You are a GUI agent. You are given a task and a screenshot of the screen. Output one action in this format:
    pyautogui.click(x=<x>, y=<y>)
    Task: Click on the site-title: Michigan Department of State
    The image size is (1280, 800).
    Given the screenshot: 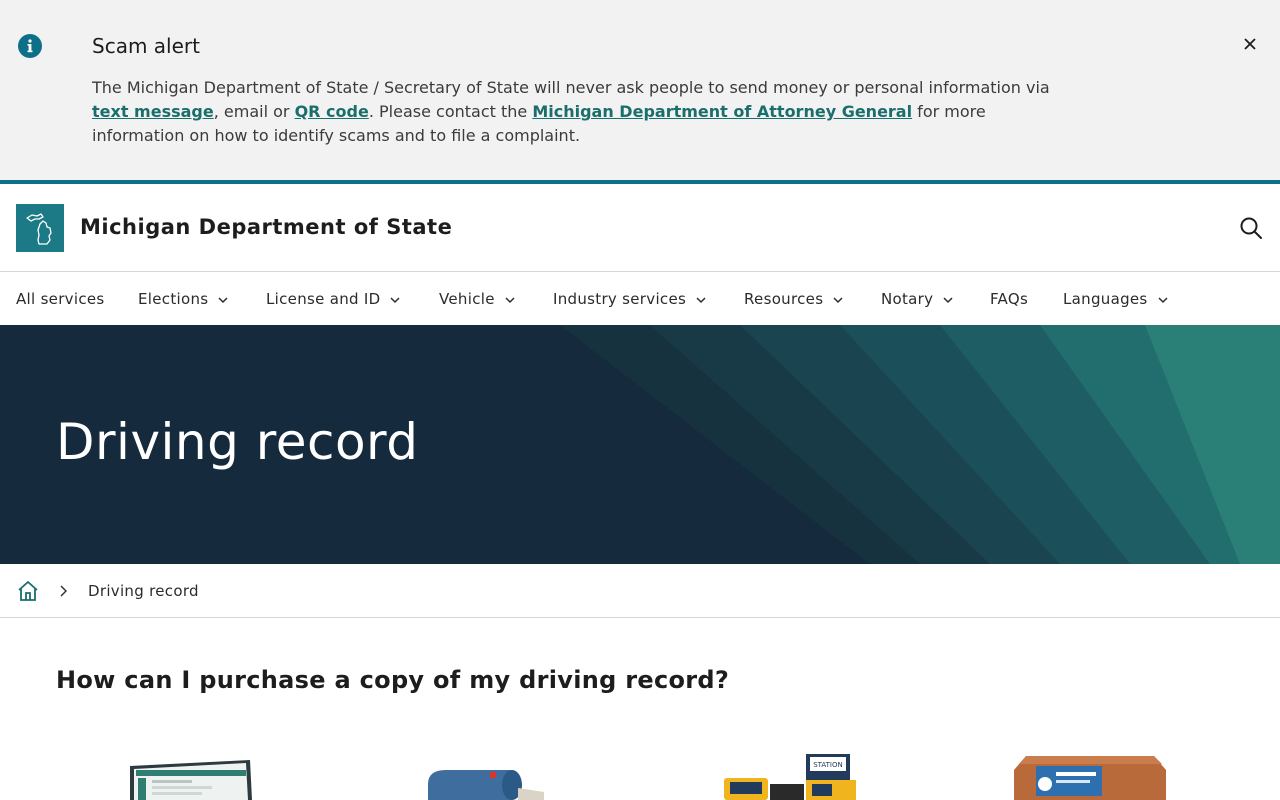 What is the action you would take?
    pyautogui.click(x=266, y=227)
    